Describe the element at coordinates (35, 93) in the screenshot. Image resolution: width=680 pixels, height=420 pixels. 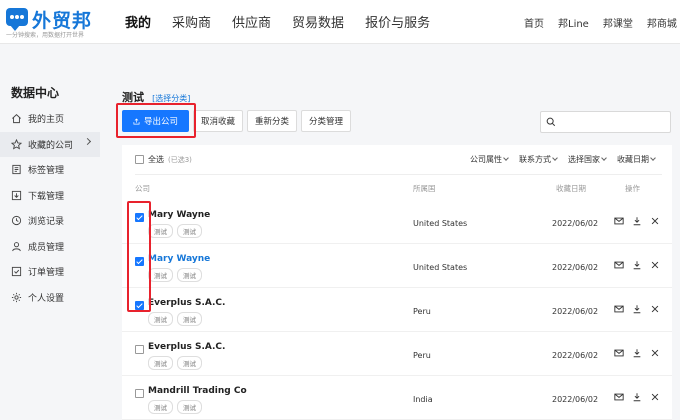
I see `sidebar-title: 数据中心` at that location.